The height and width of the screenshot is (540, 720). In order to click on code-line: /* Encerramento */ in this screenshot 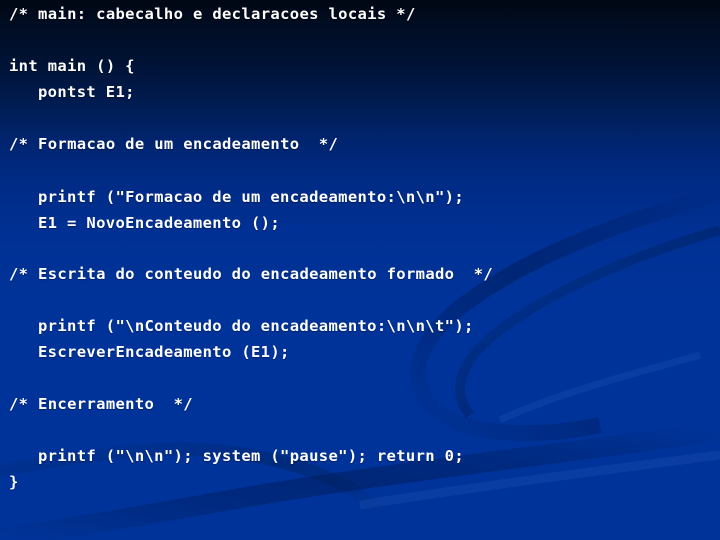, I will do `click(101, 404)`.